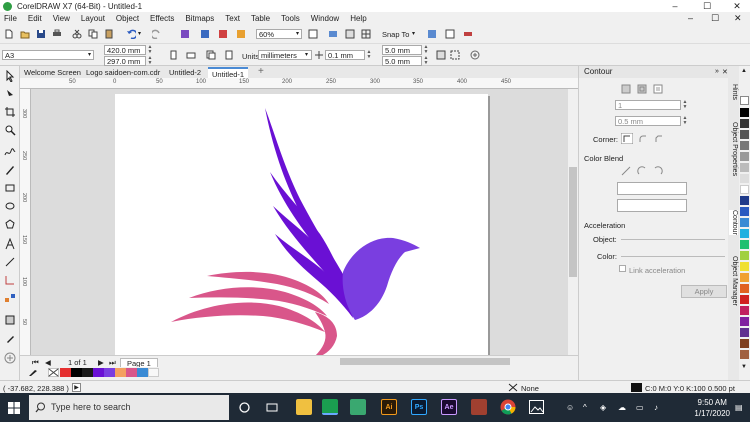  I want to click on nudge-distance-field: 0.1 mm, so click(345, 55).